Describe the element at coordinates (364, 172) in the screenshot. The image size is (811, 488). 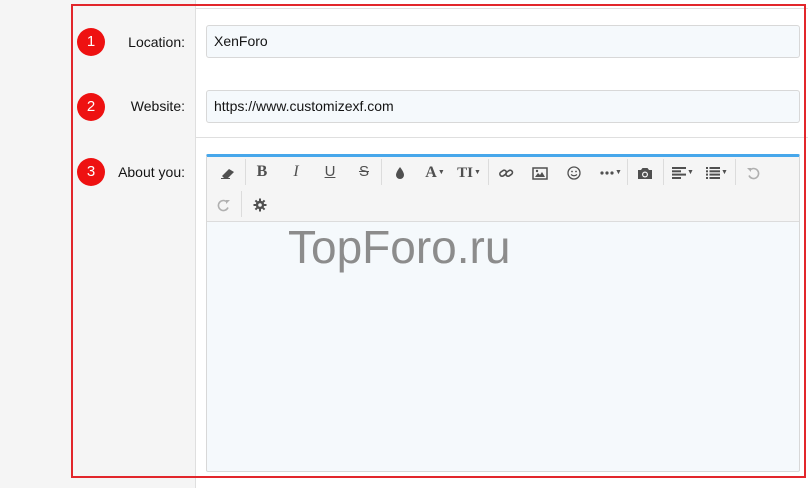
I see `strikethrough-icon: S` at that location.